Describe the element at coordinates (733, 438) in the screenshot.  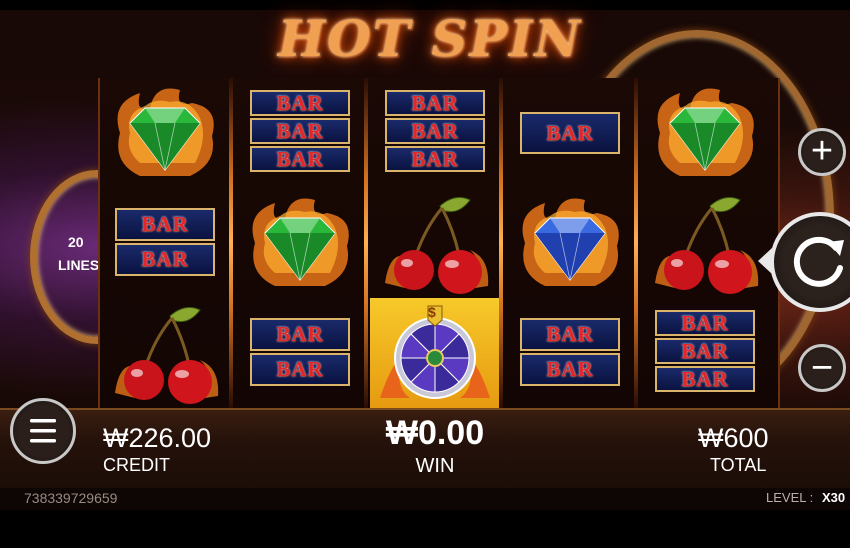
I see `total-bet-amount: ₩600` at that location.